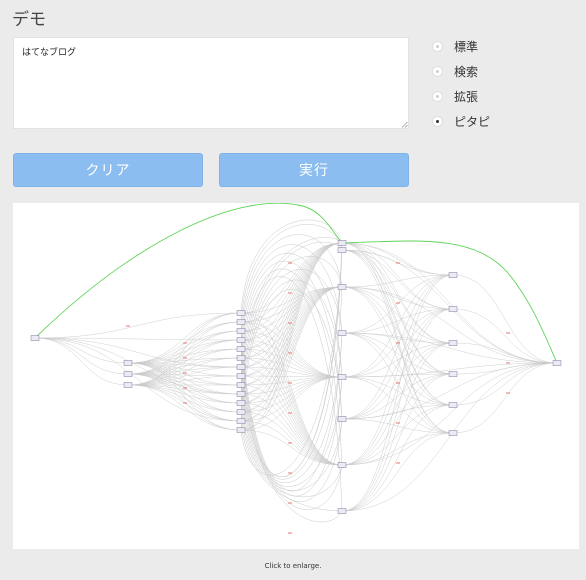 The width and height of the screenshot is (586, 580). I want to click on mode-radio-extended: 拡張, so click(461, 96).